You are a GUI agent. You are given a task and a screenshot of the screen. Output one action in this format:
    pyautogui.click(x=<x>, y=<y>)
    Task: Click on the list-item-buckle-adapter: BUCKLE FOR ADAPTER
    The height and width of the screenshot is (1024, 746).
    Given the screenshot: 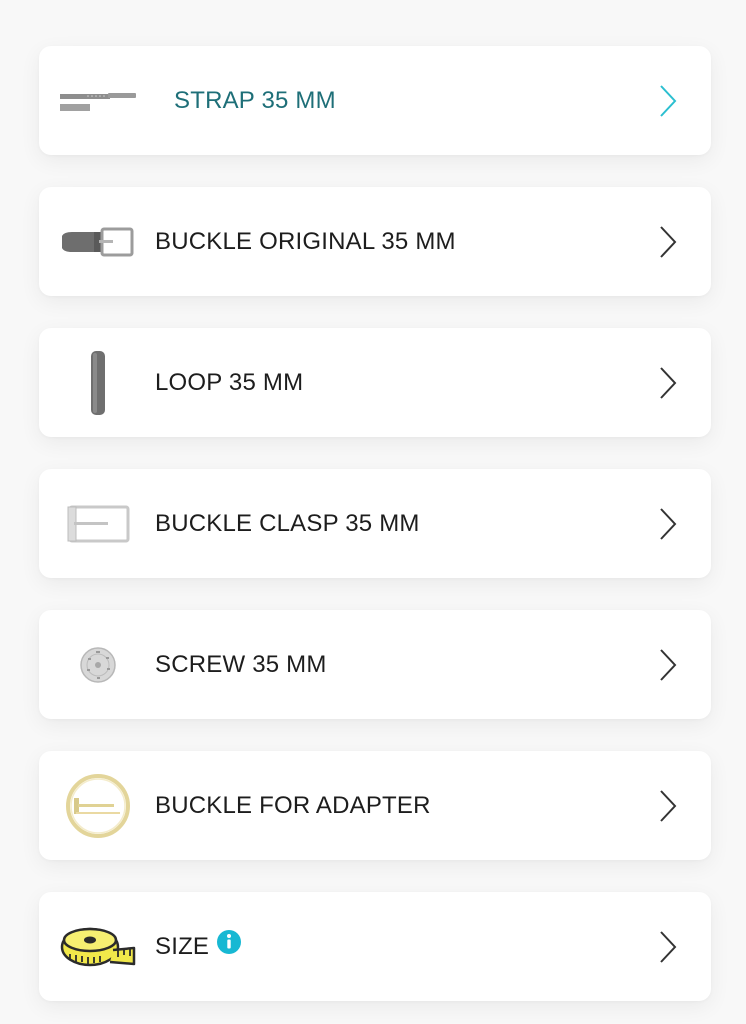 What is the action you would take?
    pyautogui.click(x=375, y=805)
    